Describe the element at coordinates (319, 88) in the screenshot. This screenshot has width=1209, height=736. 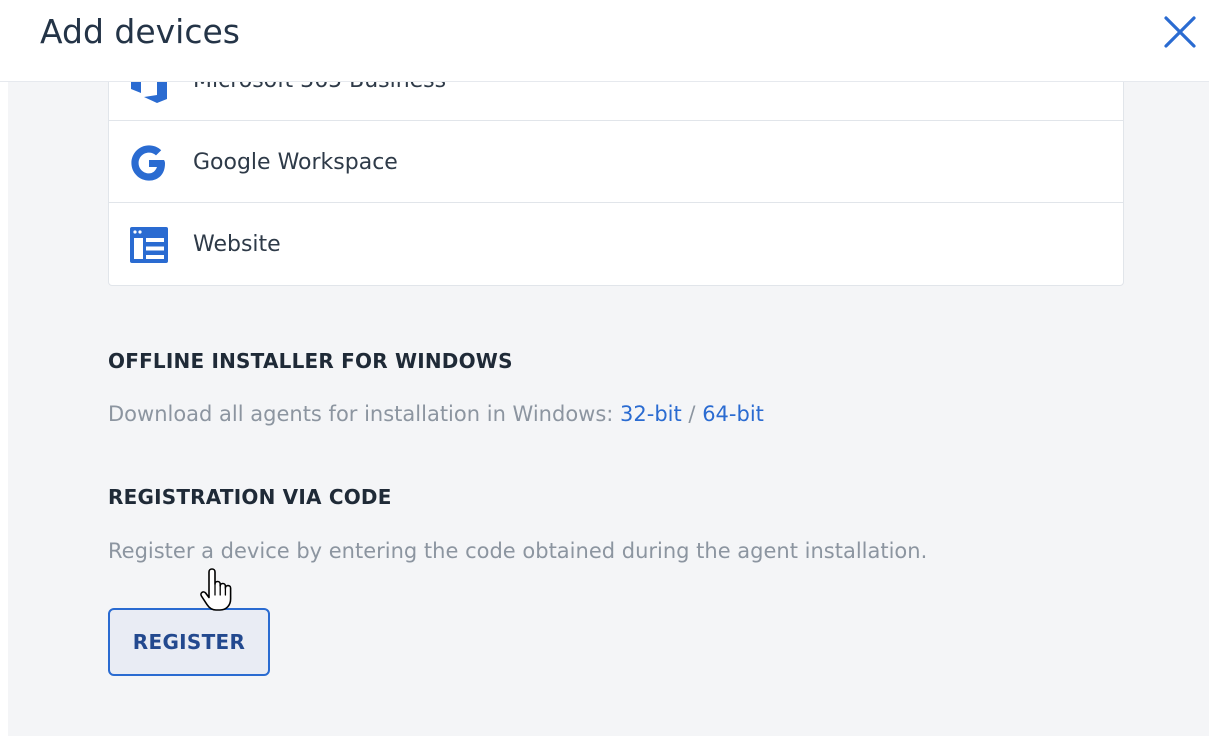
I see `device-label: Microsoft 365 Business` at that location.